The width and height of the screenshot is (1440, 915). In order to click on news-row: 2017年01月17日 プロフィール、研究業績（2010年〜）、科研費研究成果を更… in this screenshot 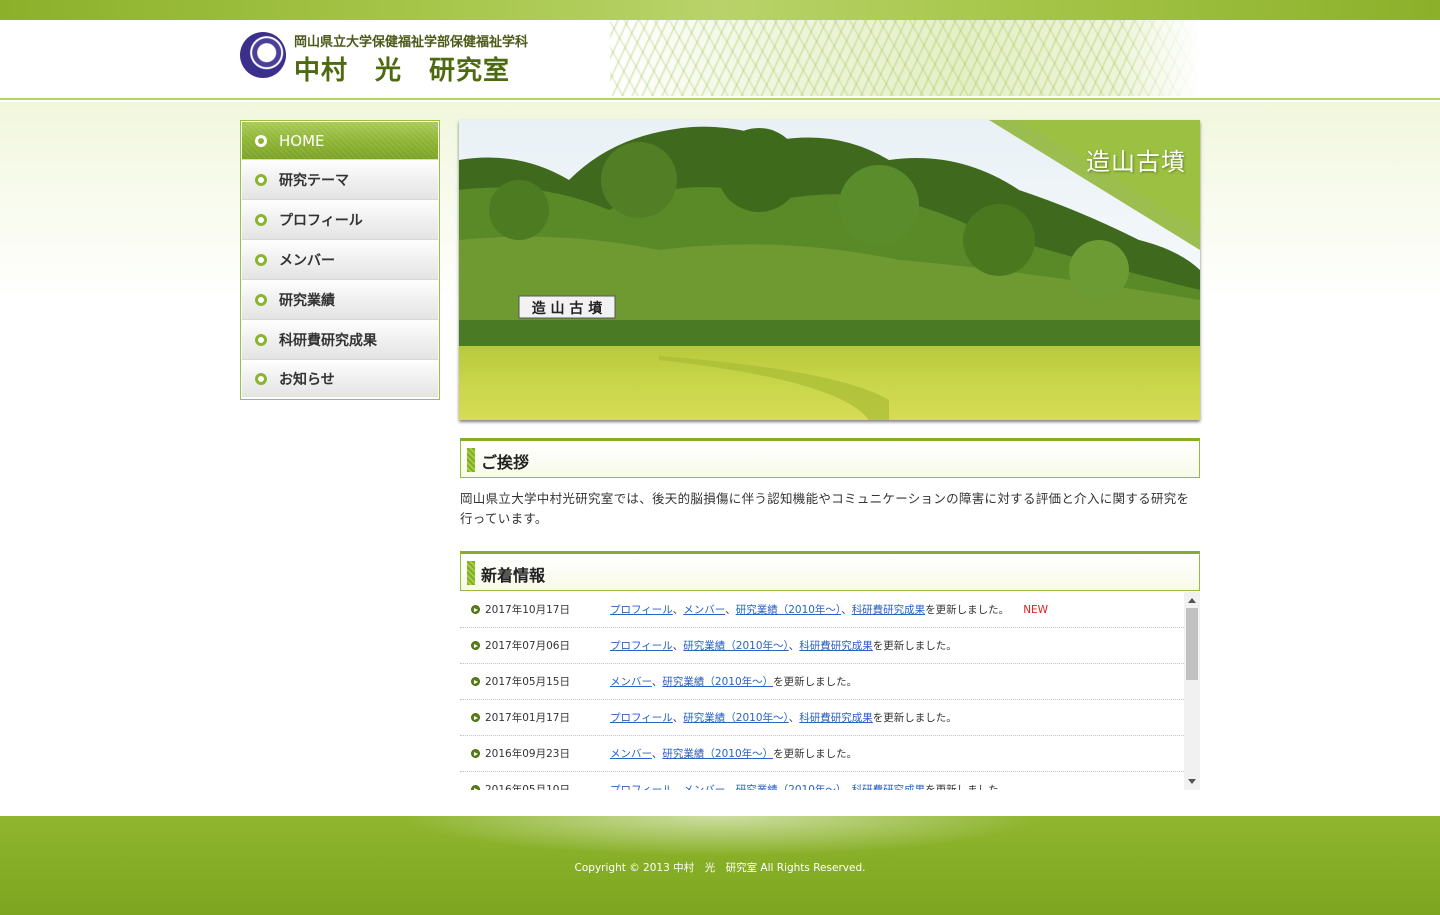, I will do `click(822, 718)`.